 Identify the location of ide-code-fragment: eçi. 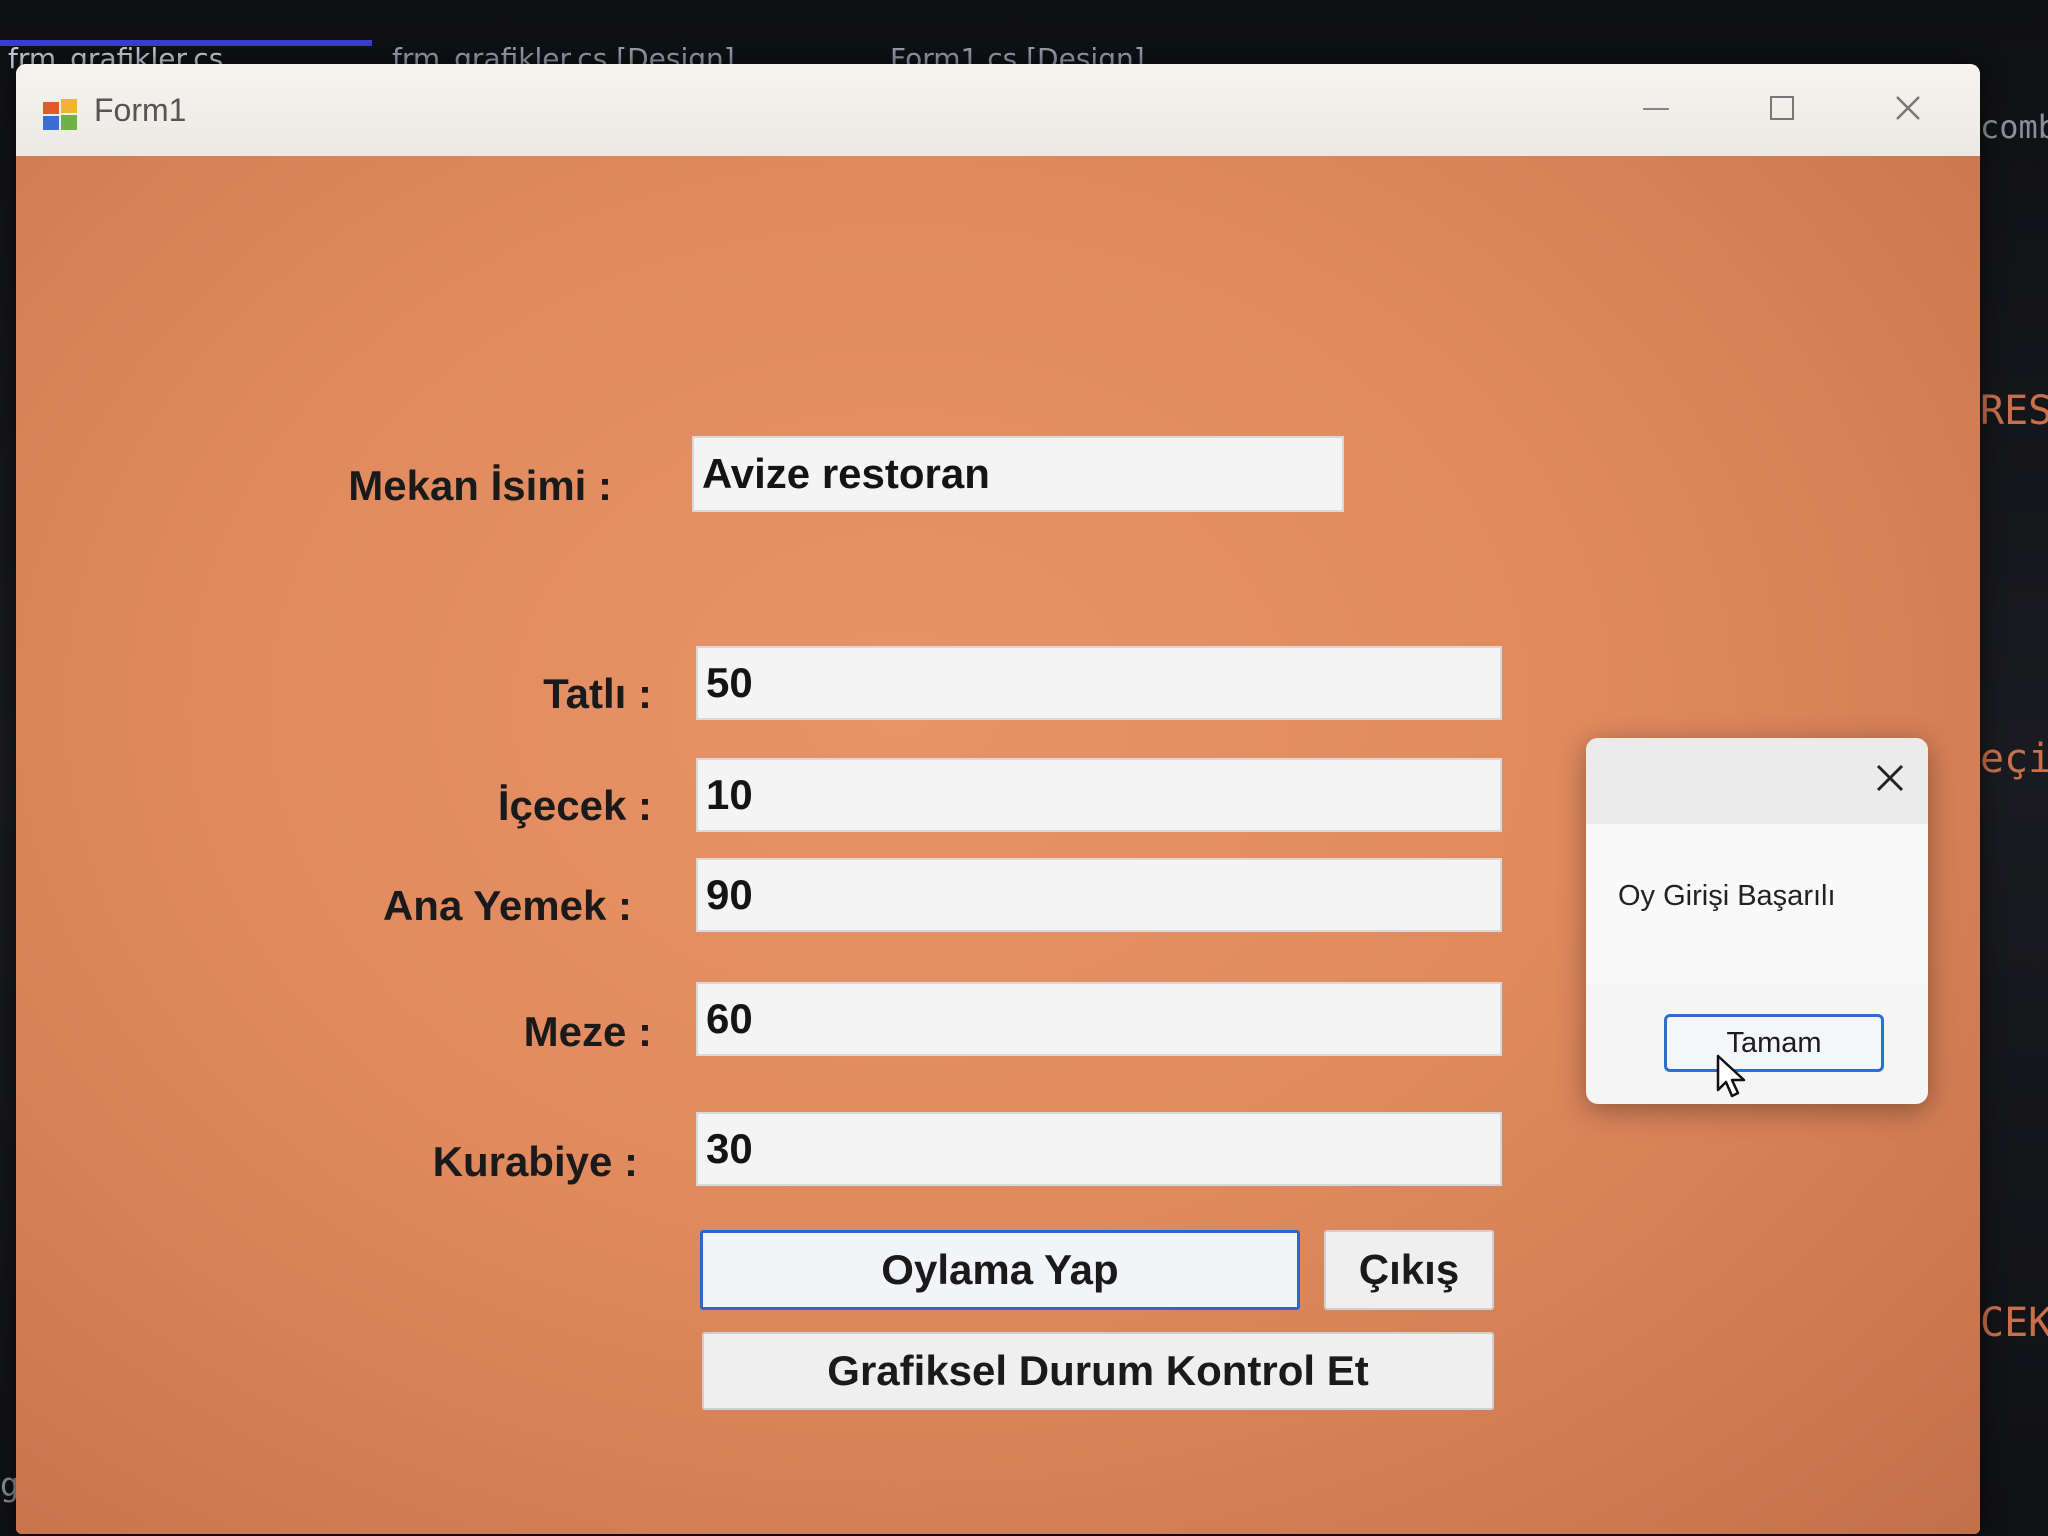
(2014, 759).